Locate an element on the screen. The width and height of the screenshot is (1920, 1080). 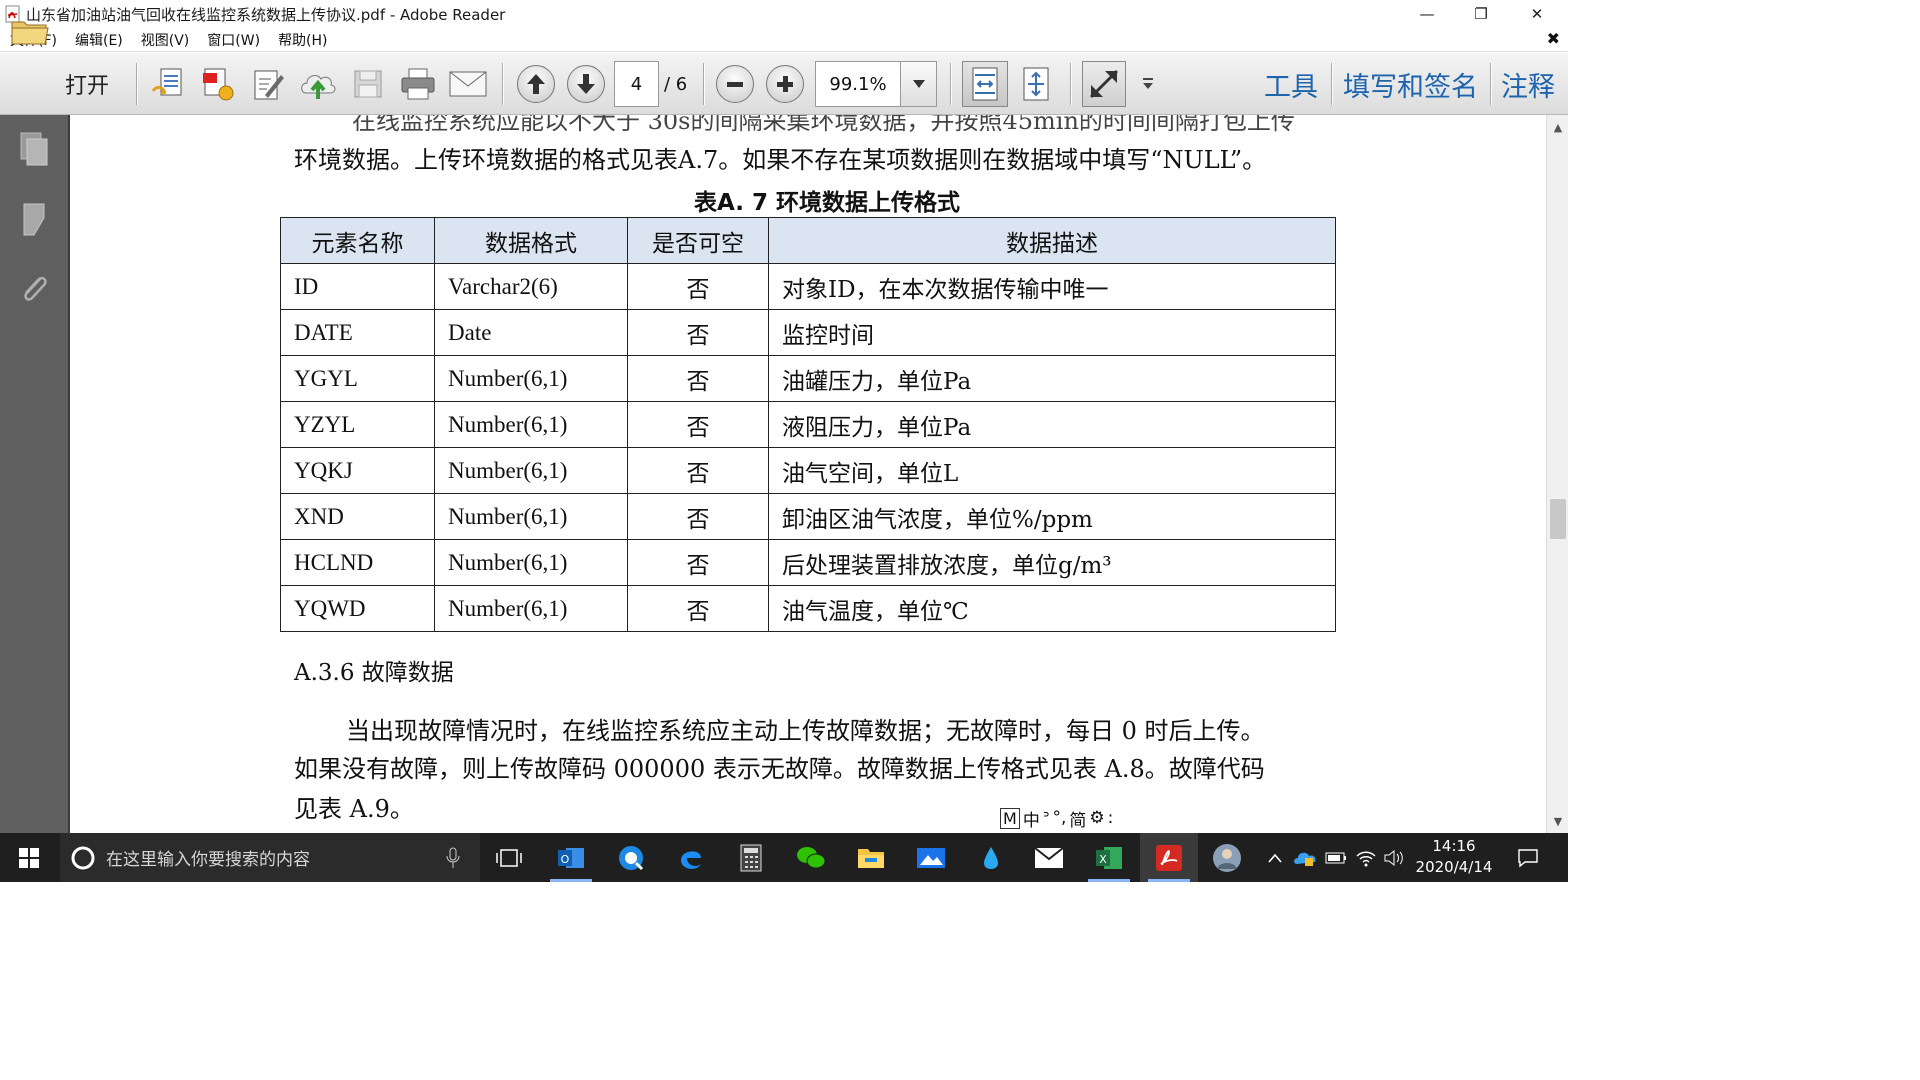
taskbar-edge is located at coordinates (691, 857).